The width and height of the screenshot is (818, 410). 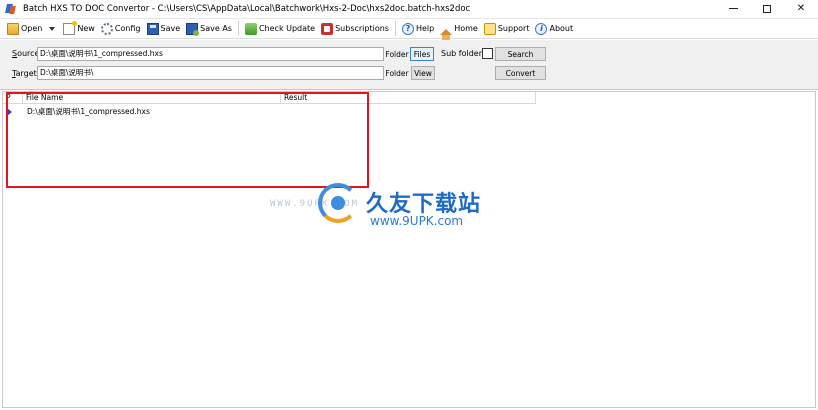 I want to click on subscriptions-icon, so click(x=327, y=28).